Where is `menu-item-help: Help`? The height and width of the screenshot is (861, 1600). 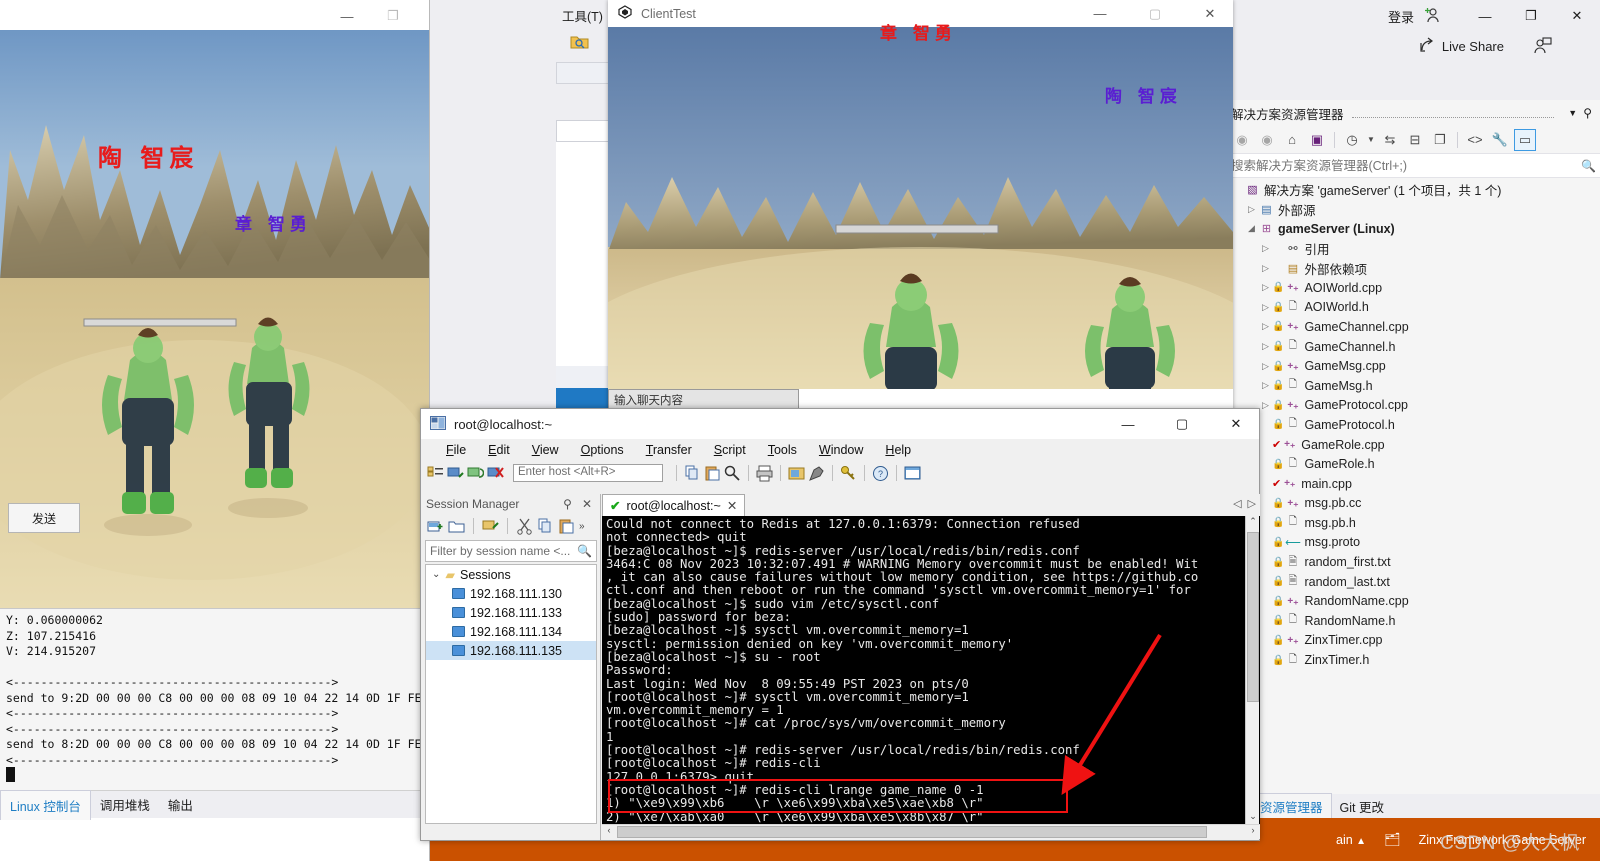
menu-item-help: Help is located at coordinates (898, 450).